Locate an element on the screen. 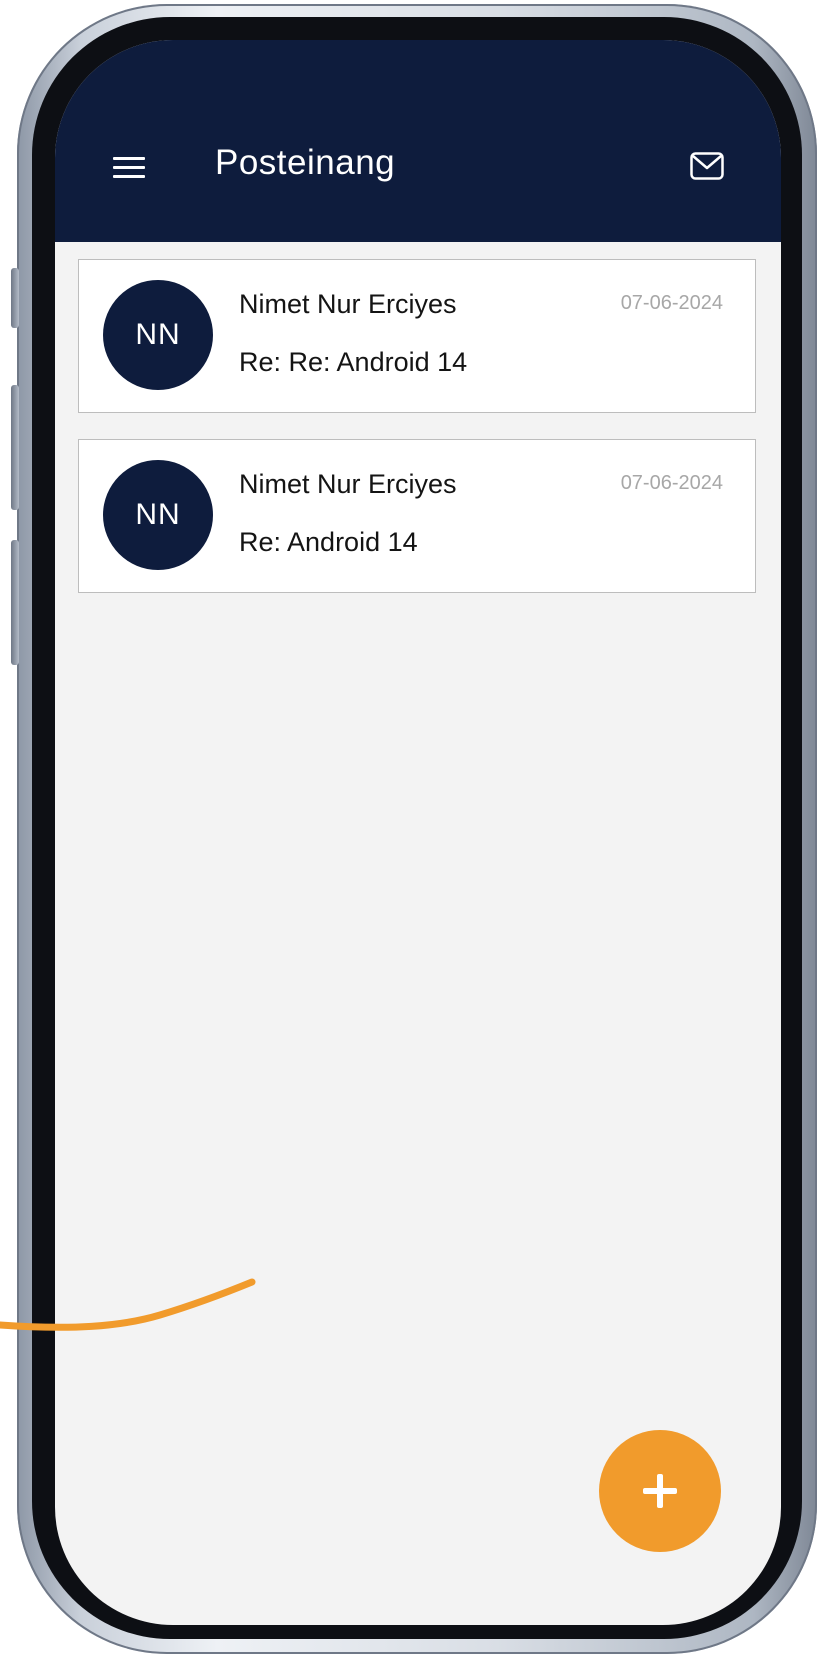 This screenshot has width=819, height=1659. message-subject: Re: Re: Android 14 is located at coordinates (353, 362).